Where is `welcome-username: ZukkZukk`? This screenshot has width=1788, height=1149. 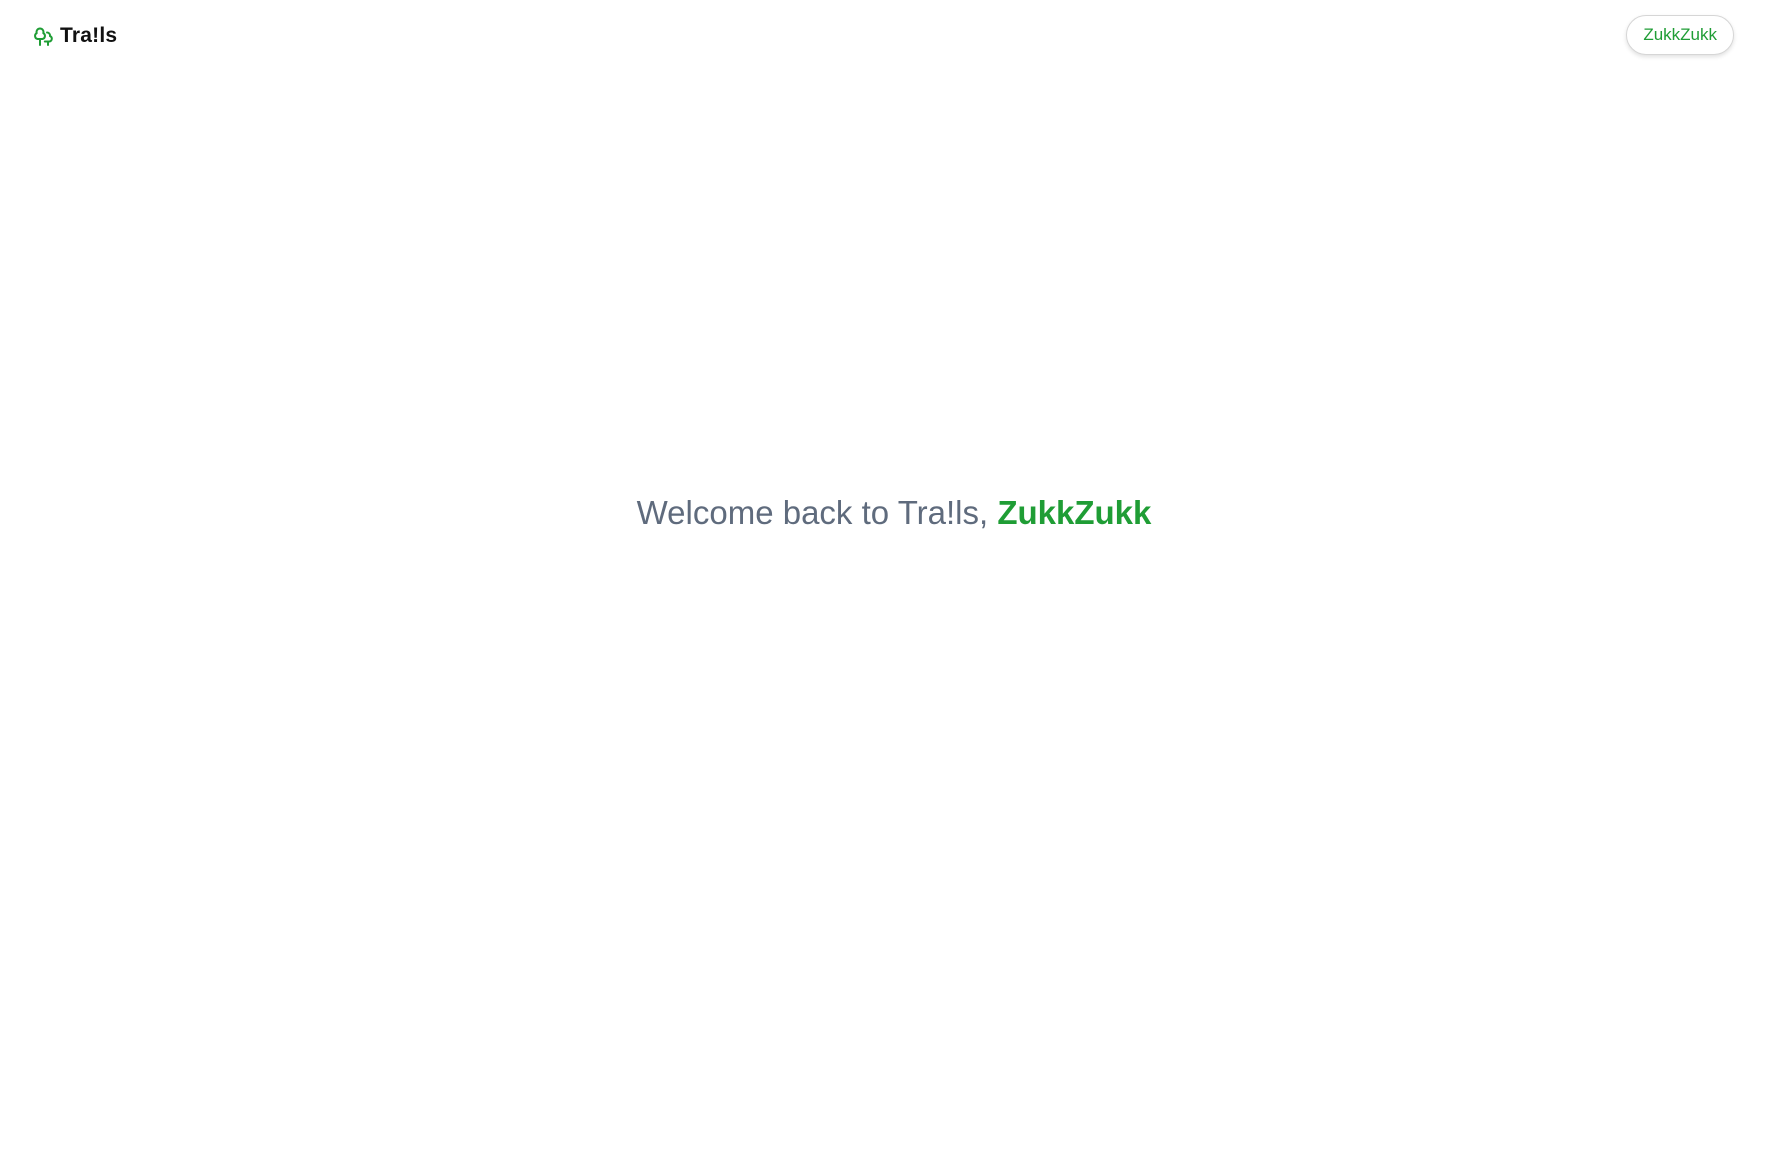 welcome-username: ZukkZukk is located at coordinates (1074, 512).